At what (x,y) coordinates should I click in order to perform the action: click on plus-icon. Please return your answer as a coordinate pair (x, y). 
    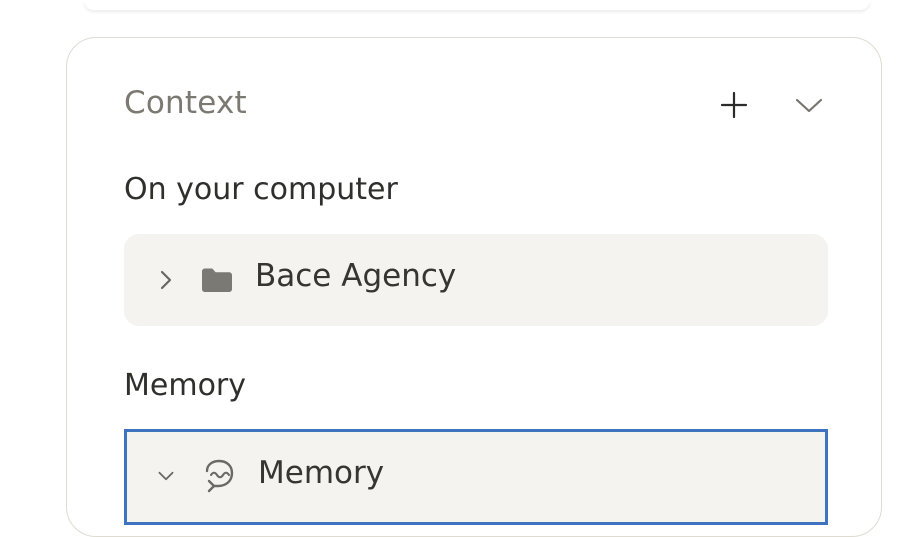
    Looking at the image, I should click on (734, 105).